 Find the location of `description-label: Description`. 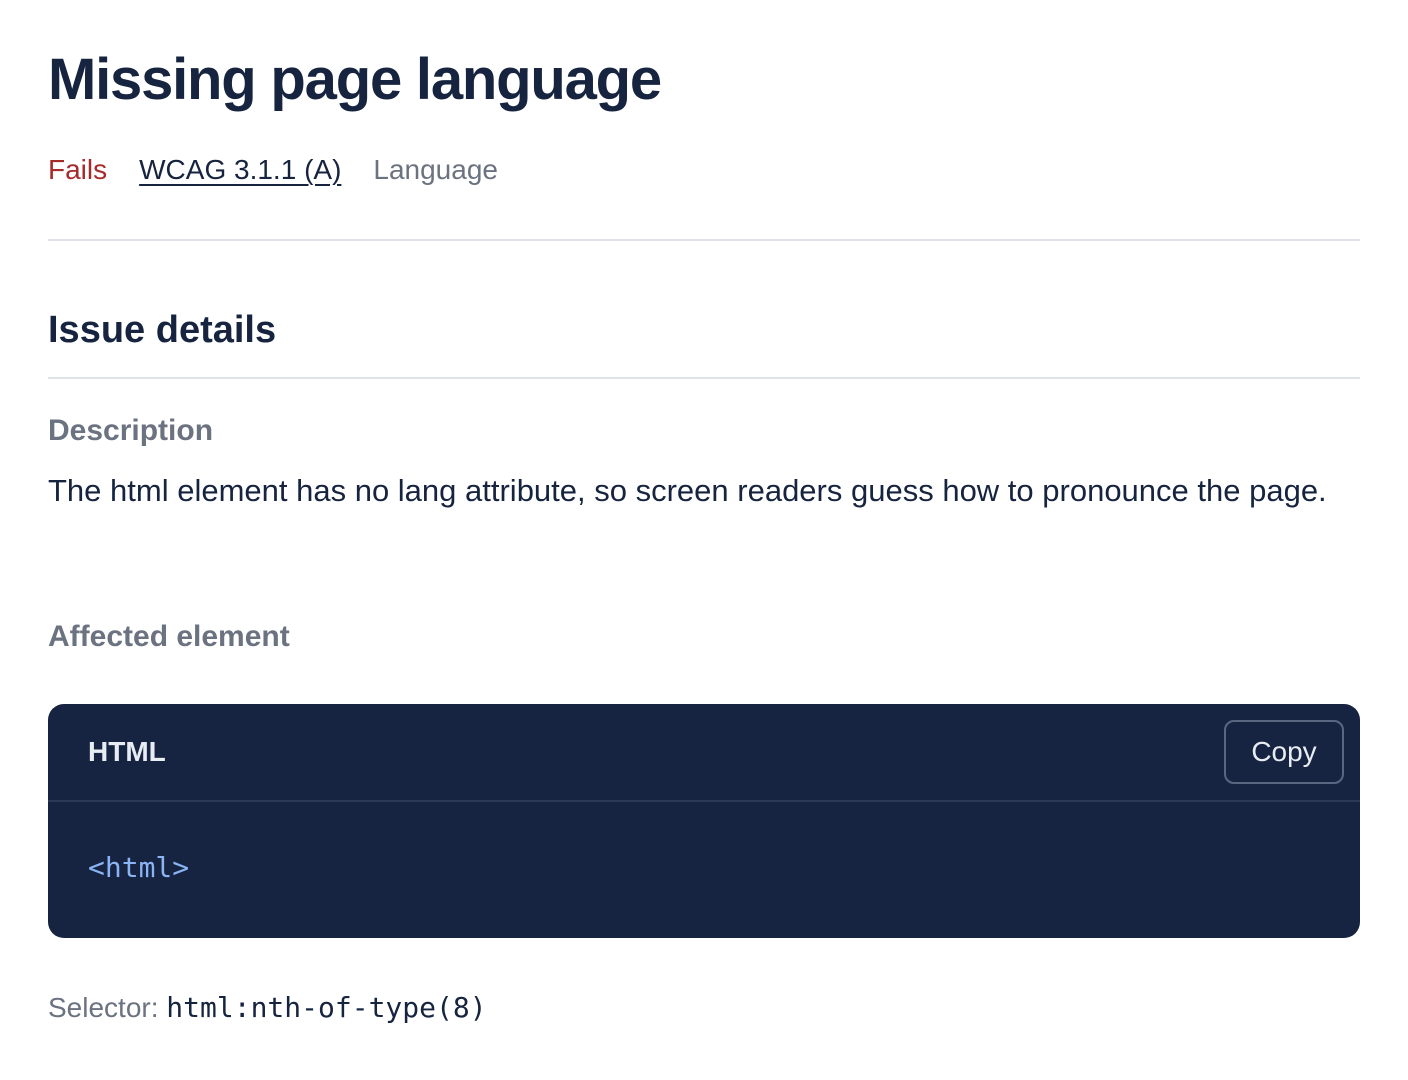

description-label: Description is located at coordinates (131, 430).